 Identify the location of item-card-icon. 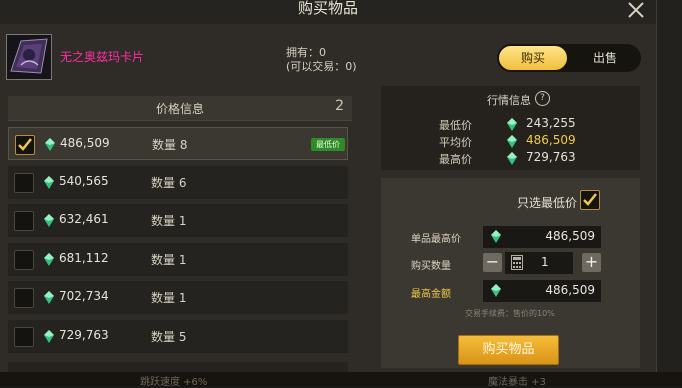
(29, 57).